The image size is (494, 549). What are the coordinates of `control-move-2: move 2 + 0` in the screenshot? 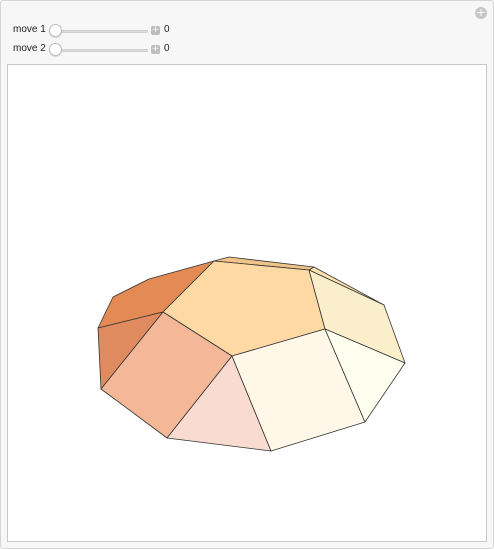 It's located at (151, 50).